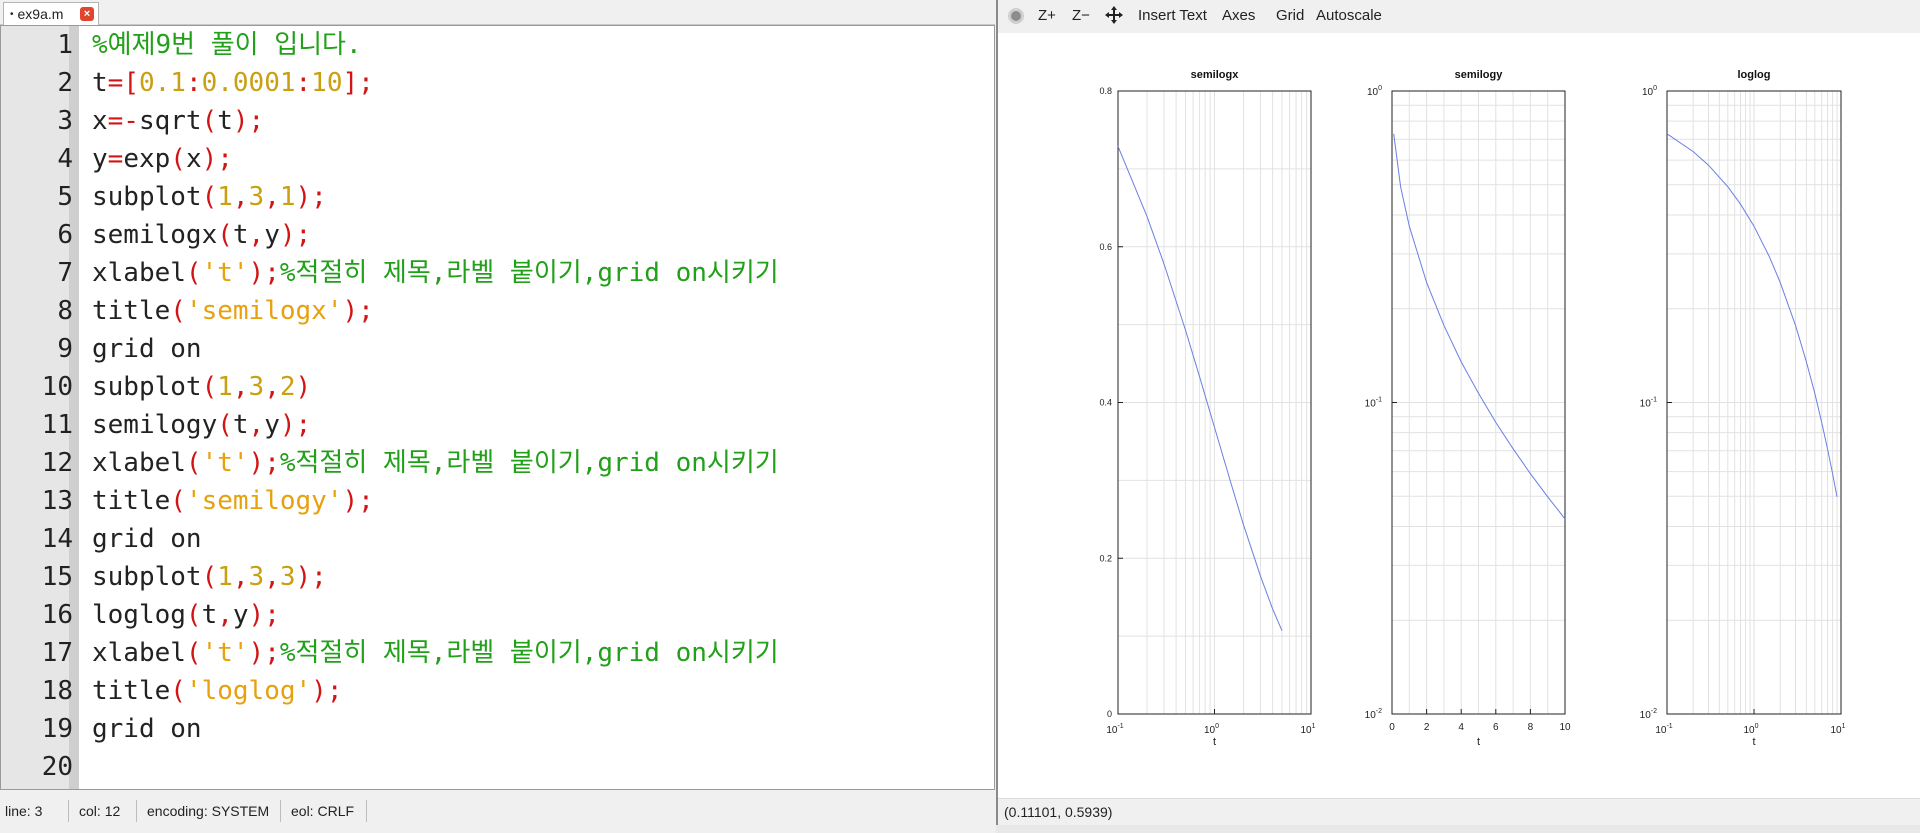  What do you see at coordinates (435, 463) in the screenshot?
I see `code-text: xlabel('t');%적절히 제목,라벨 붙이기,grid on시키기` at bounding box center [435, 463].